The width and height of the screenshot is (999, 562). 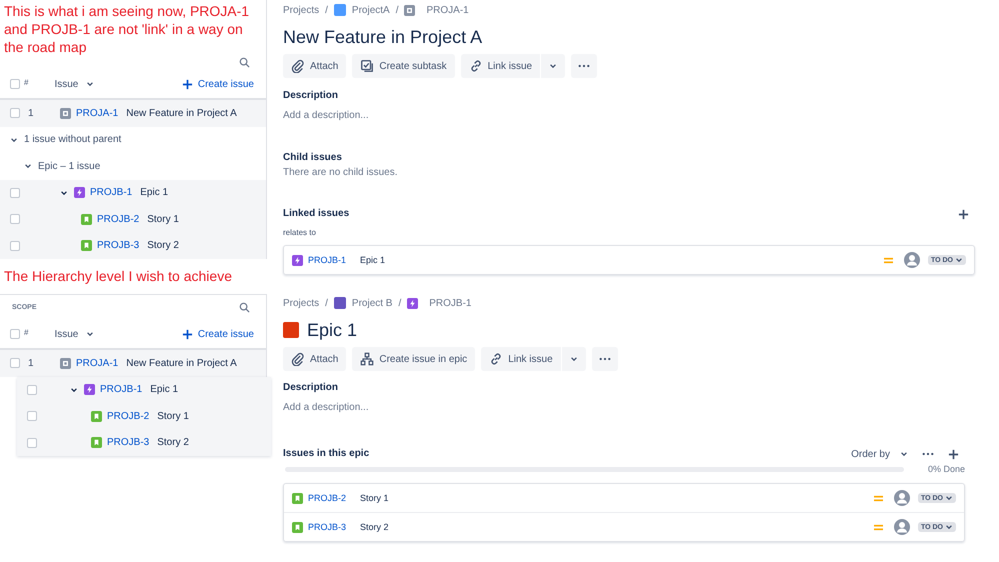 What do you see at coordinates (372, 303) in the screenshot?
I see `breadcrumb-link: Project B` at bounding box center [372, 303].